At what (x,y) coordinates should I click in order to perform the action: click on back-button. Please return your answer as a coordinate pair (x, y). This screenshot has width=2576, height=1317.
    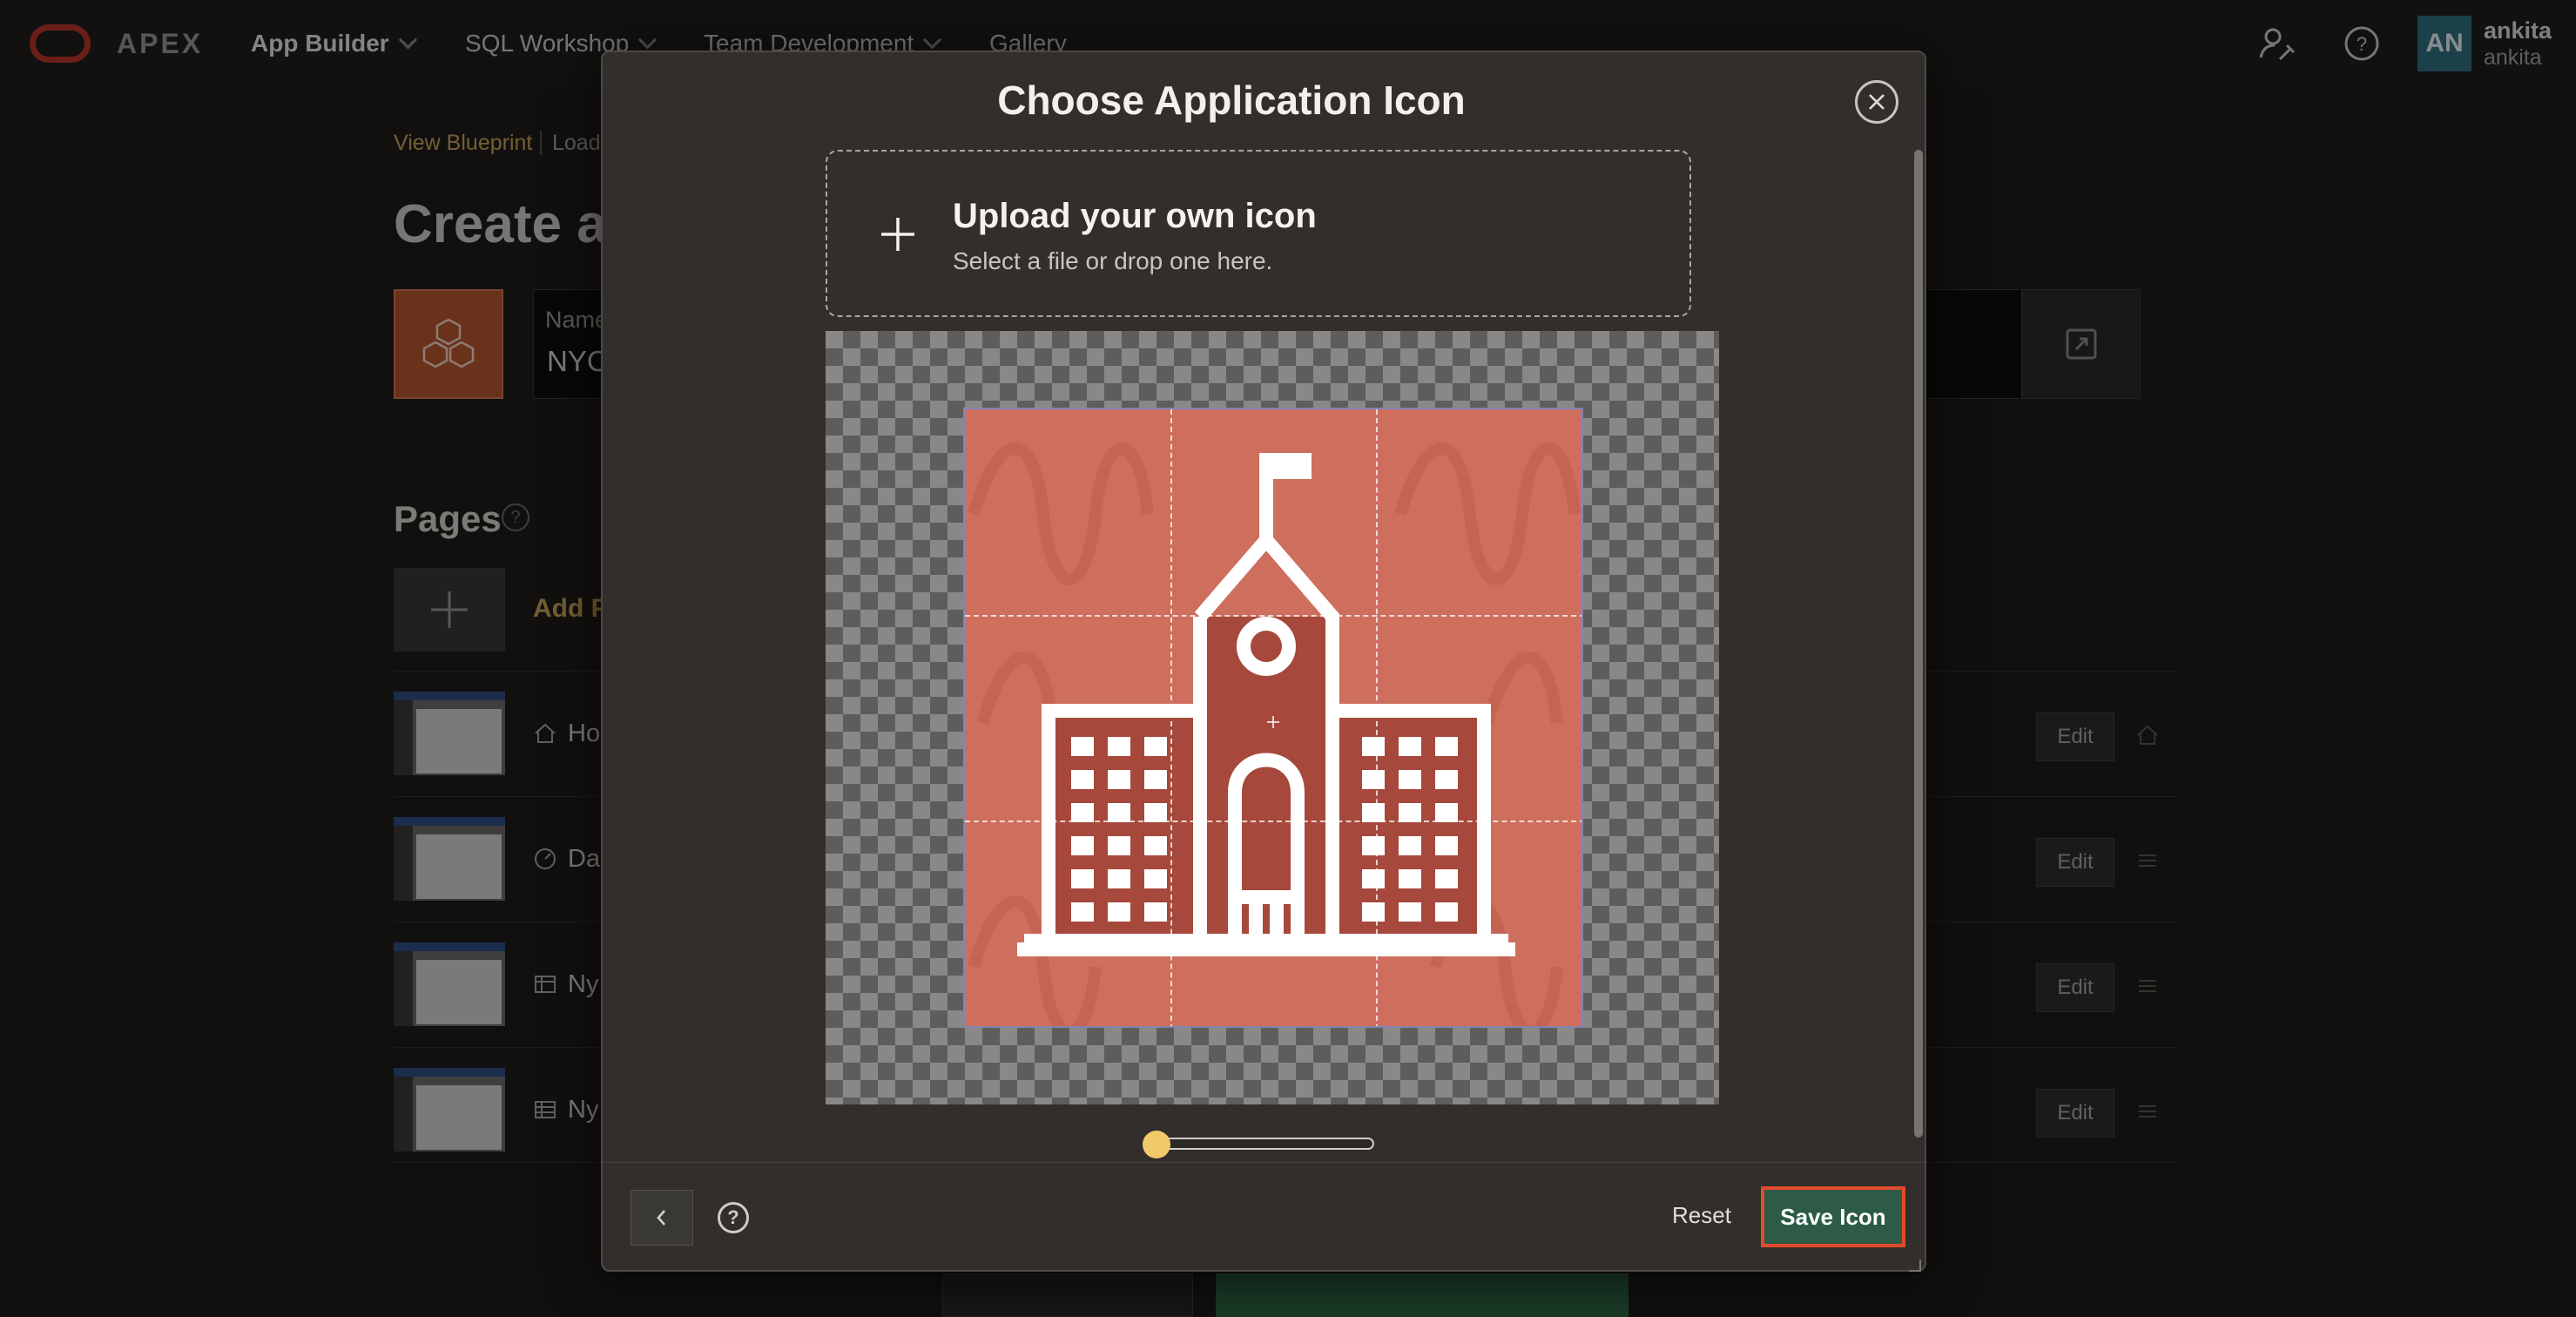
    Looking at the image, I should click on (662, 1218).